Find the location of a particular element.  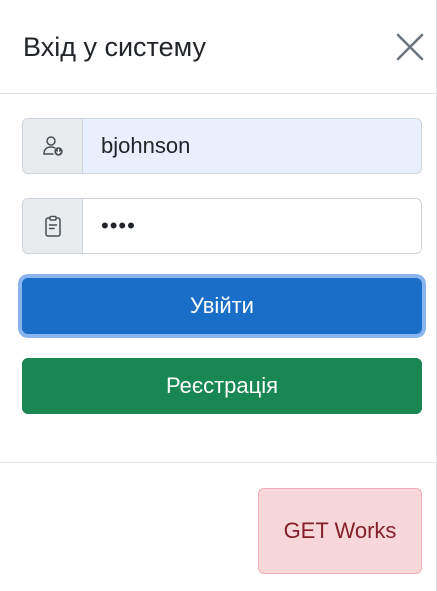

close-icon is located at coordinates (410, 47).